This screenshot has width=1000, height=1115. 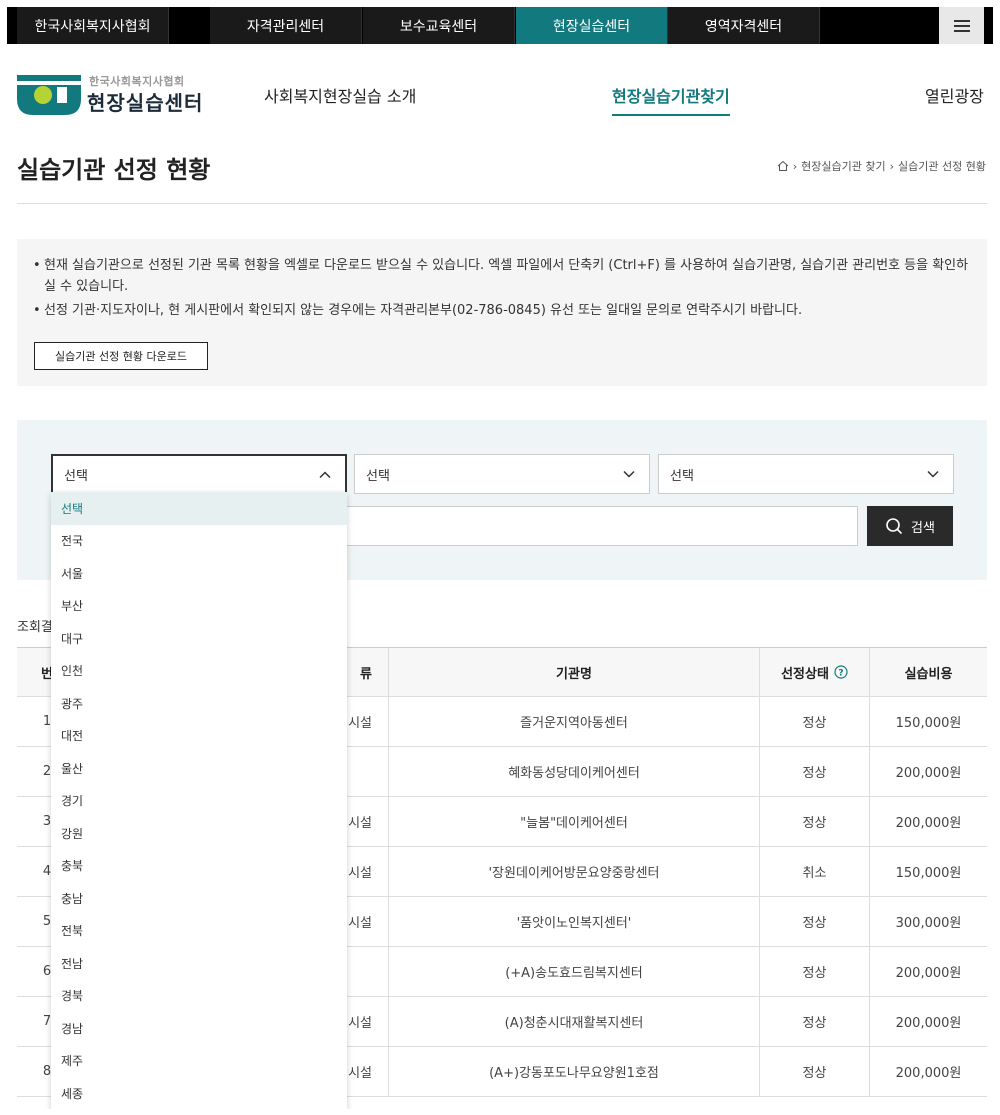 I want to click on category-select: 선택, so click(x=502, y=474).